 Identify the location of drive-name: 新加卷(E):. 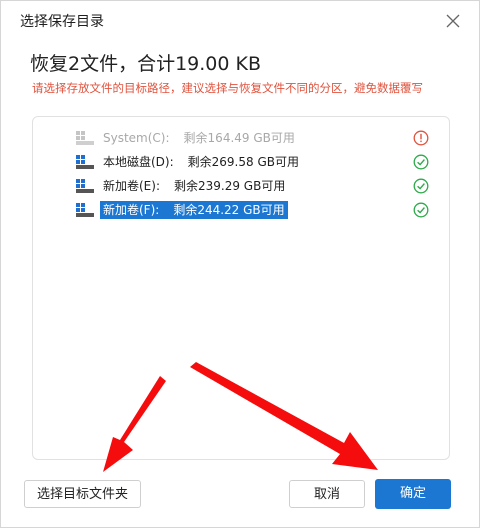
(131, 186).